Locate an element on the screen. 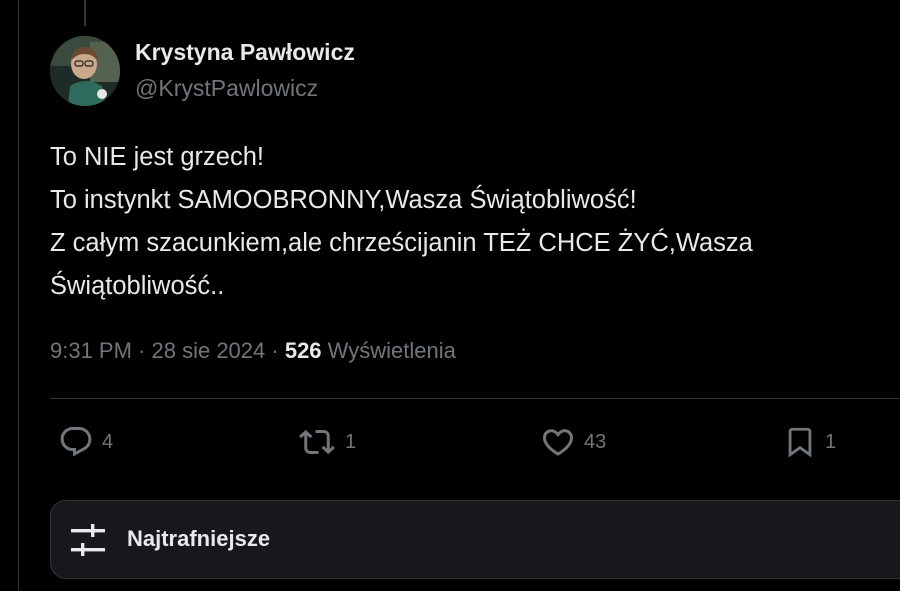  column-border is located at coordinates (18, 295).